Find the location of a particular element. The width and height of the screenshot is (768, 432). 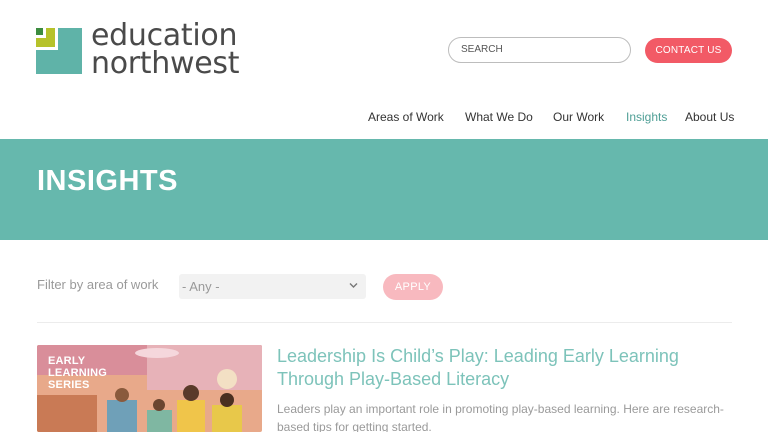

nav-item-areas-of-work: Areas of Work is located at coordinates (406, 117).